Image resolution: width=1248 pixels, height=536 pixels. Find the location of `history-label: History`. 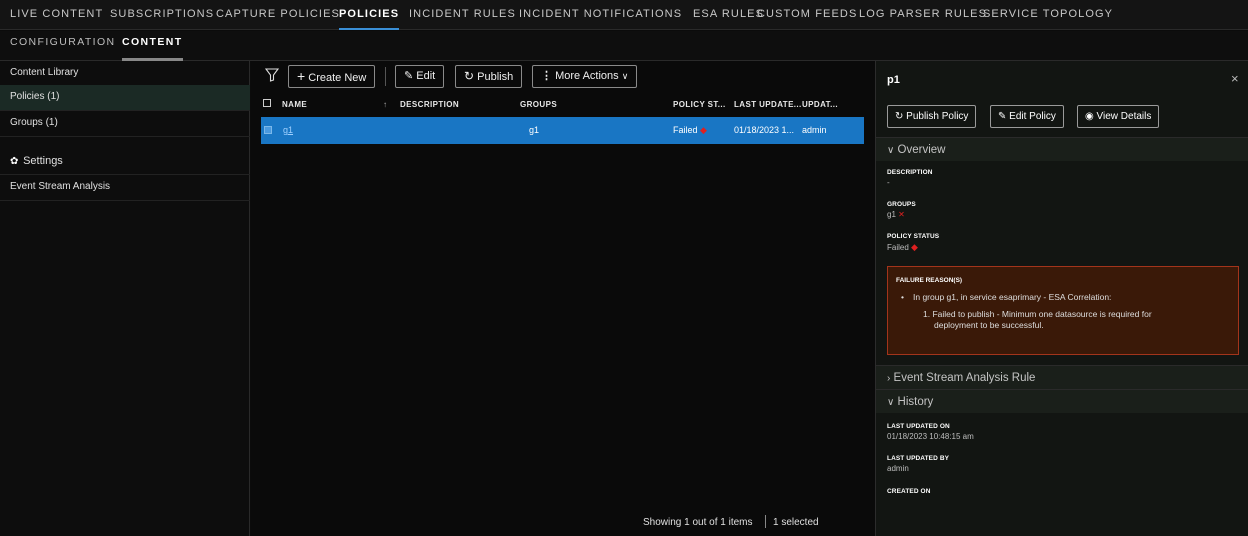

history-label: History is located at coordinates (915, 402).